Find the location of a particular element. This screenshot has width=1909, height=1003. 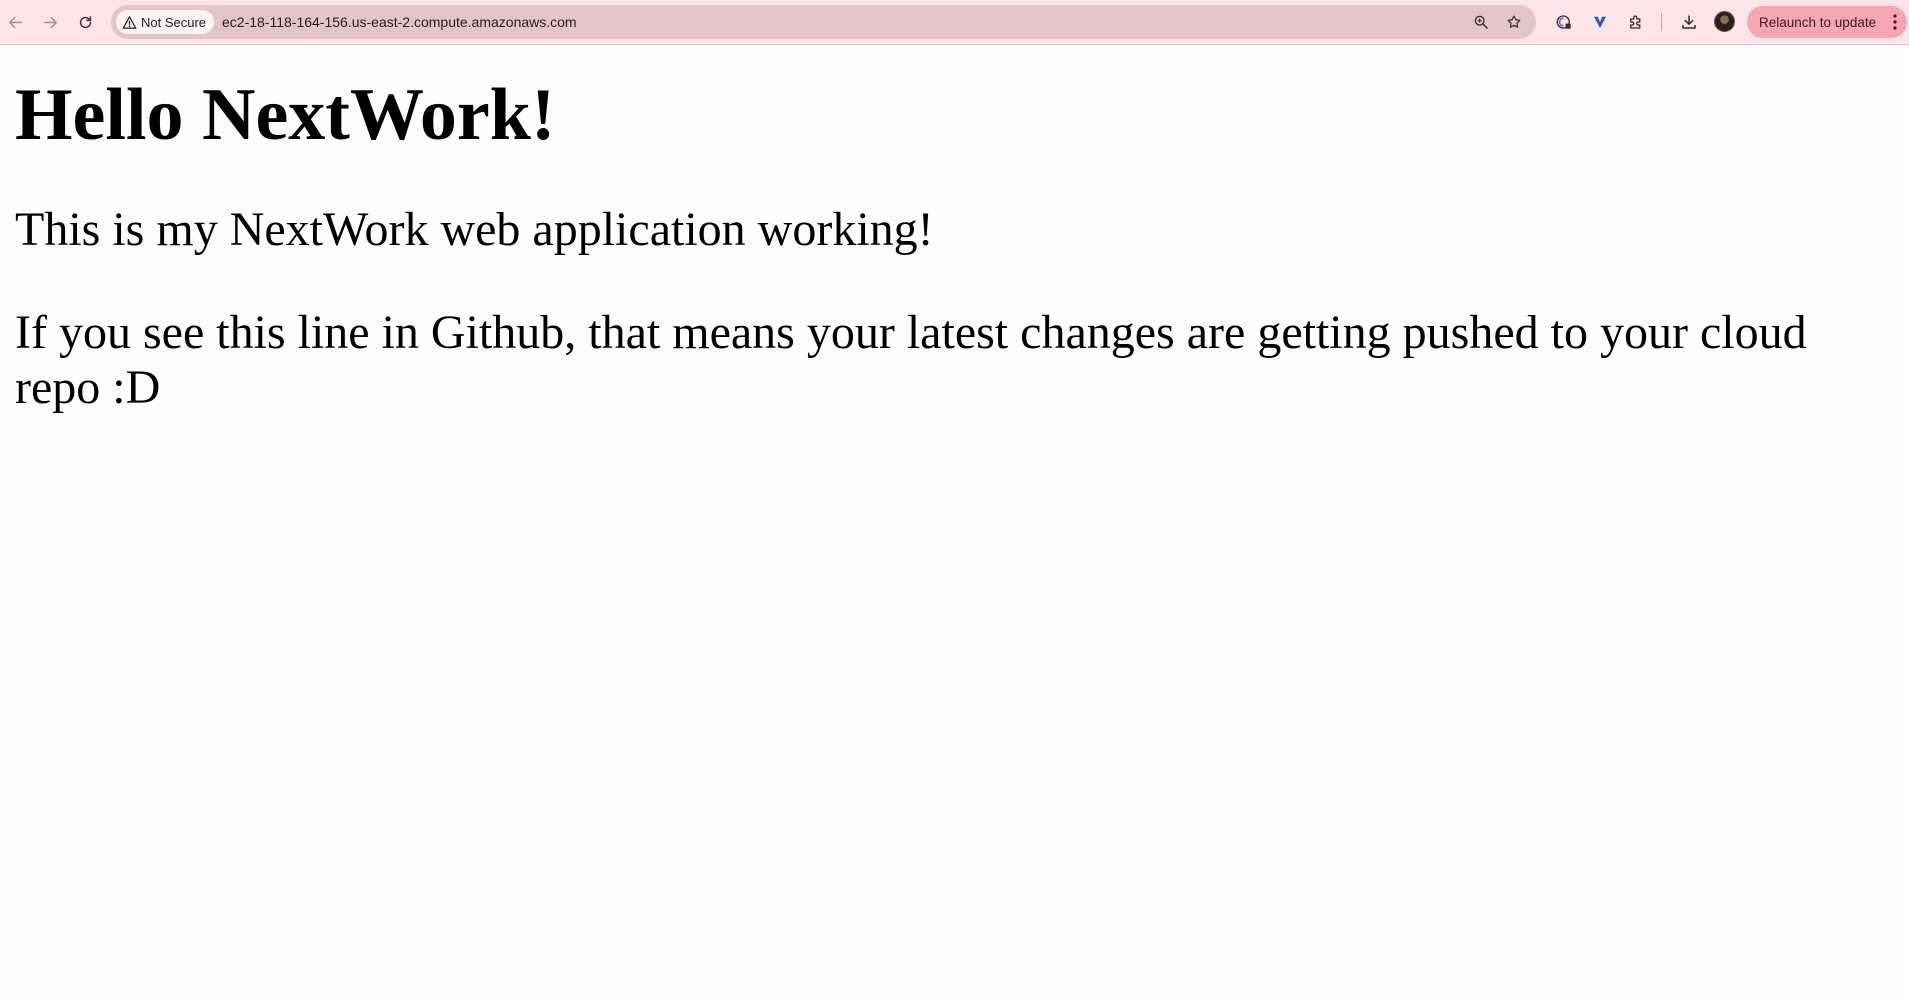

back-button is located at coordinates (15, 22).